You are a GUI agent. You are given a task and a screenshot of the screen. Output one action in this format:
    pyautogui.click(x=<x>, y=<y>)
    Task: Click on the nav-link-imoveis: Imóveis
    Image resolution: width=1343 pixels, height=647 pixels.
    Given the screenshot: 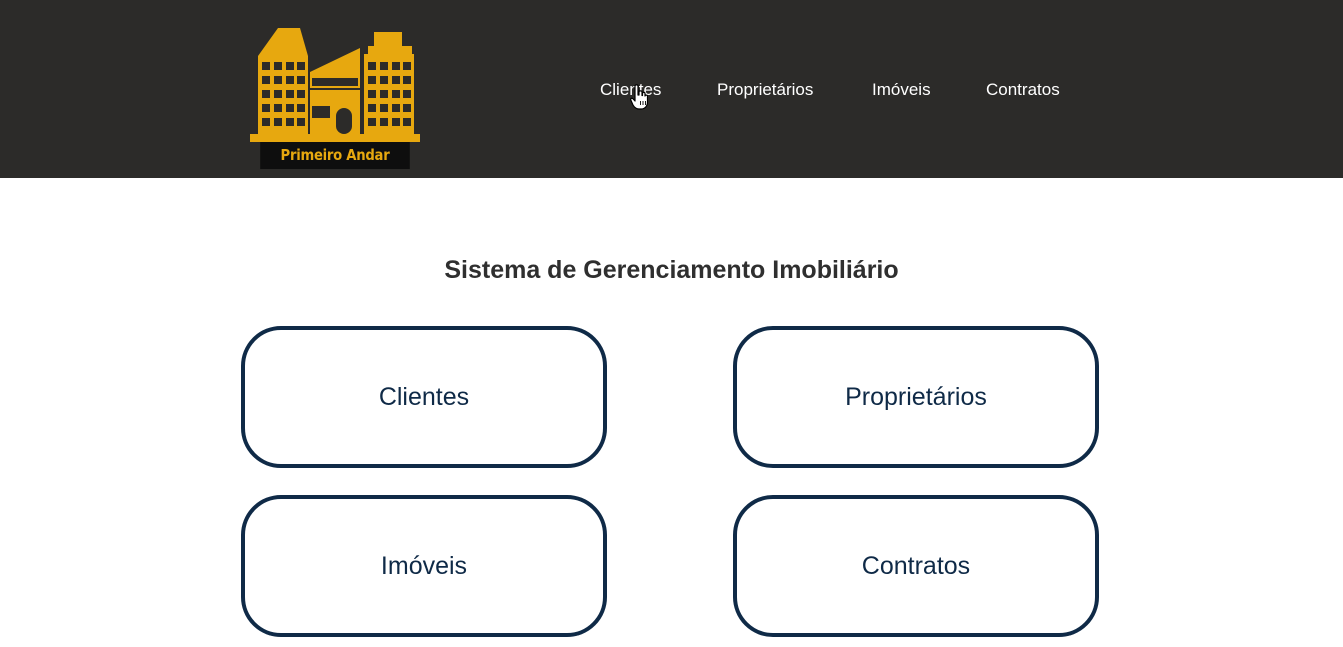 What is the action you would take?
    pyautogui.click(x=901, y=90)
    